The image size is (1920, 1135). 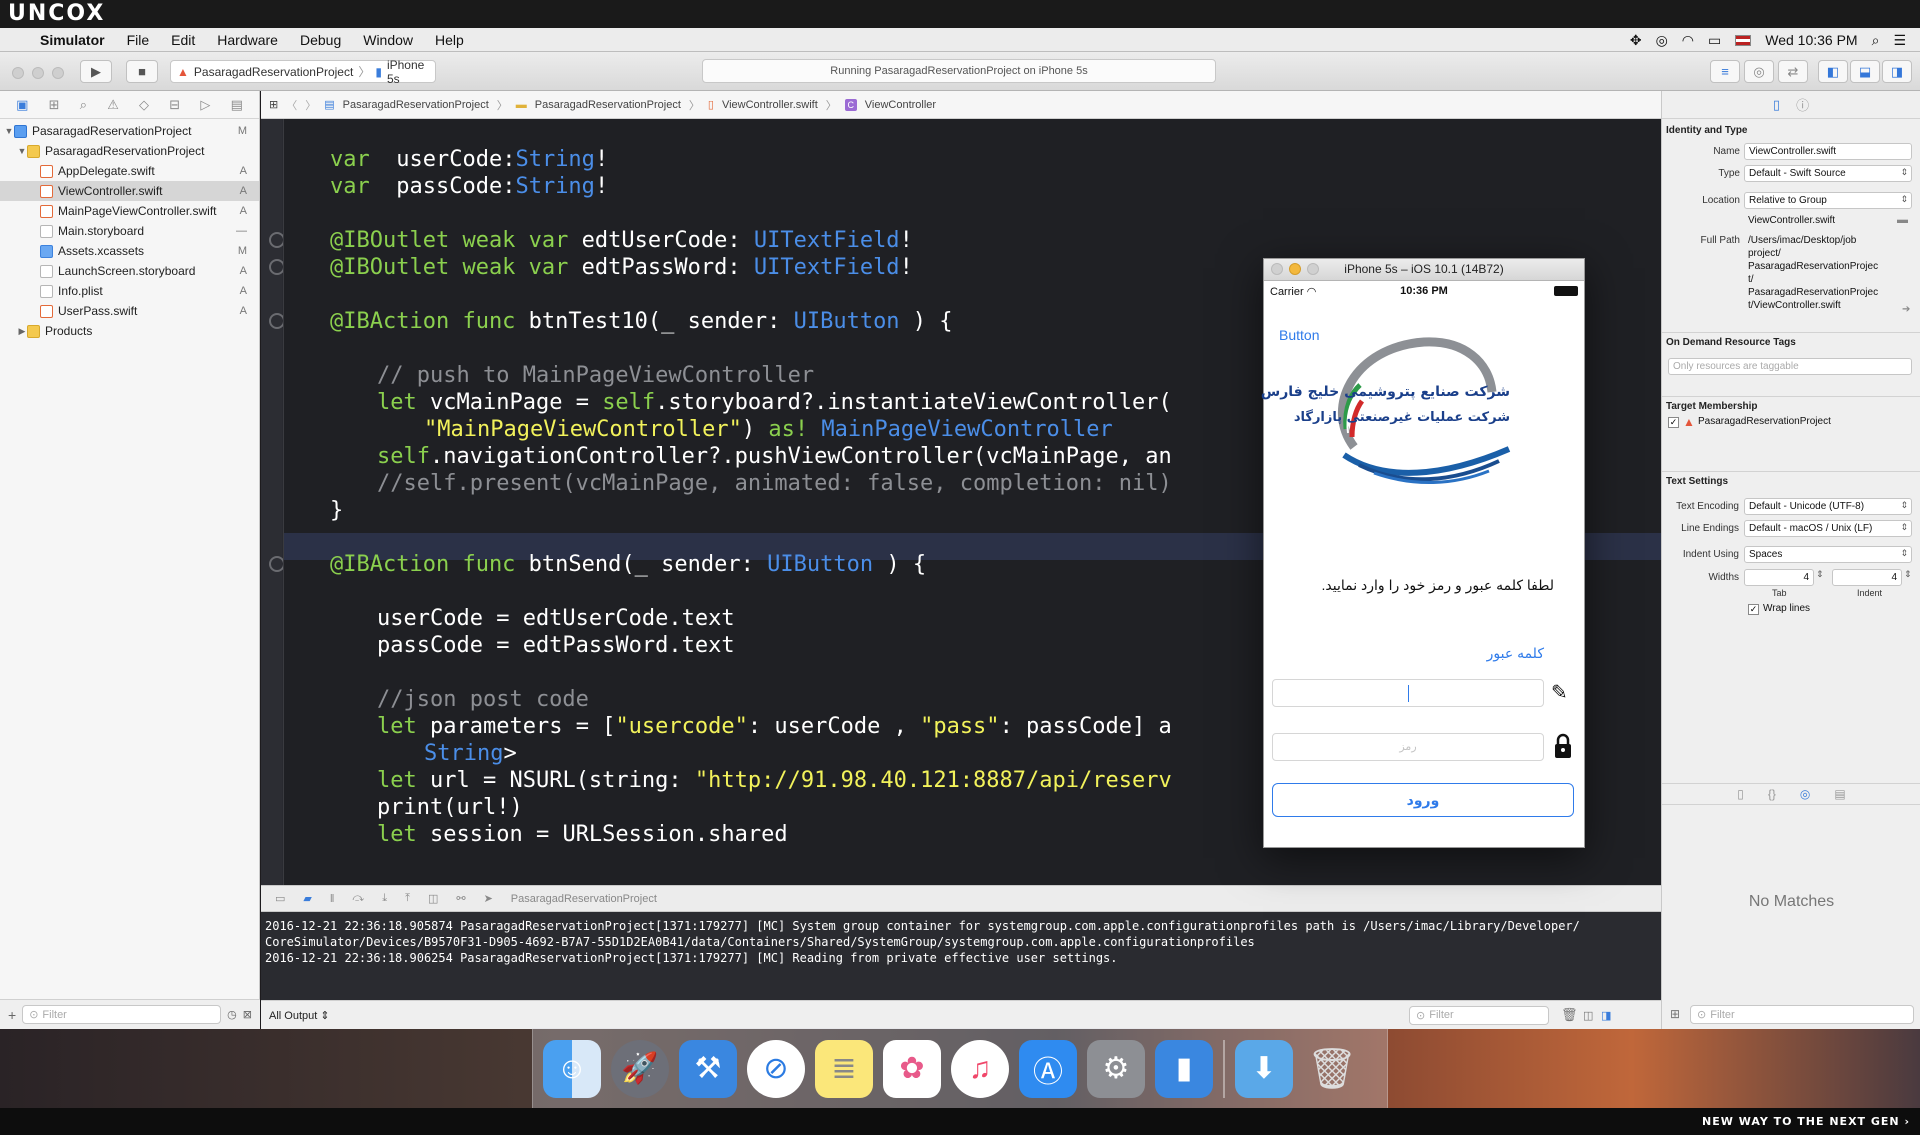 What do you see at coordinates (1753, 609) in the screenshot?
I see `wrap-lines-checkbox: ✓` at bounding box center [1753, 609].